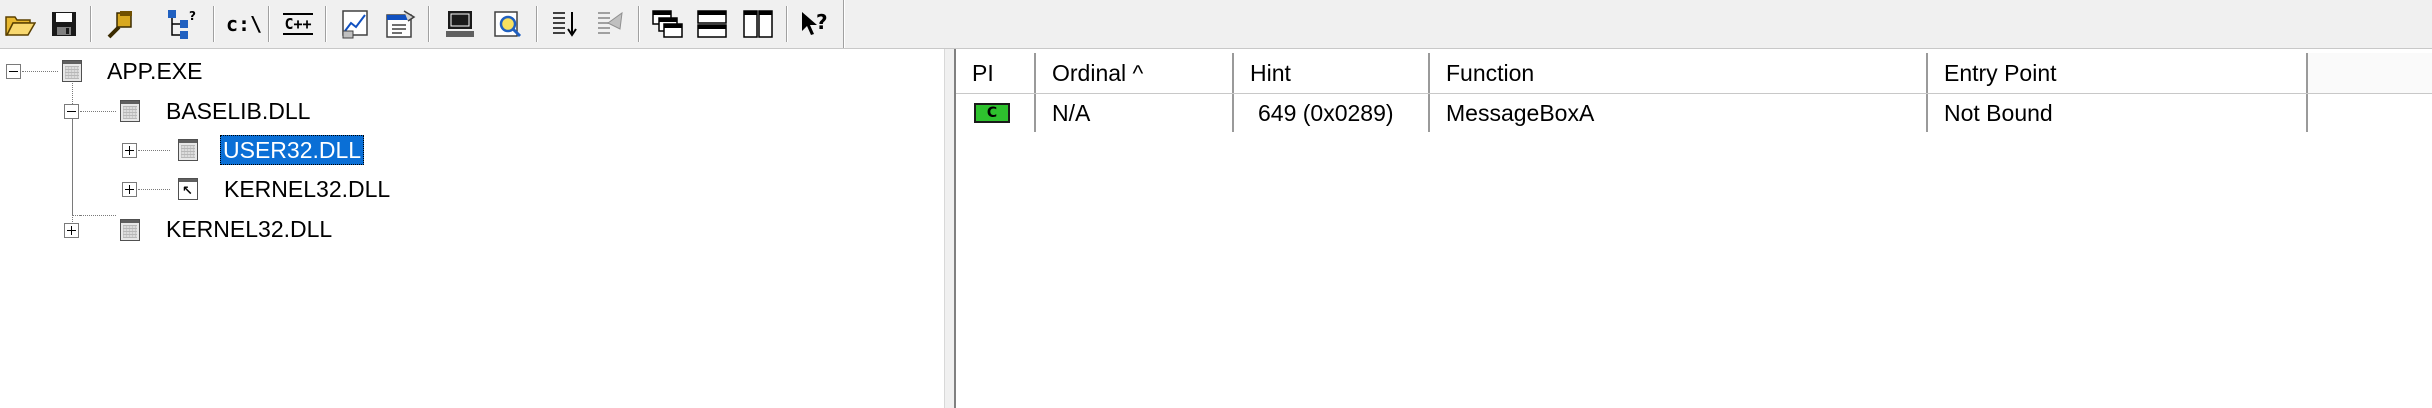 This screenshot has width=2432, height=408. What do you see at coordinates (1332, 113) in the screenshot?
I see `hint-cell: 649 (0x0289)` at bounding box center [1332, 113].